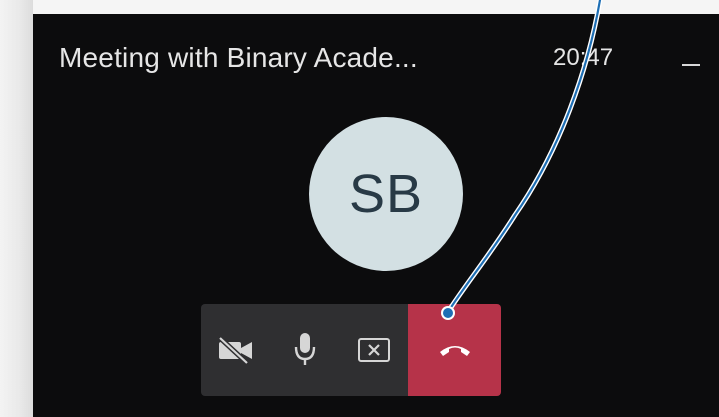 This screenshot has width=719, height=417. What do you see at coordinates (583, 57) in the screenshot?
I see `call-timer: 20:47` at bounding box center [583, 57].